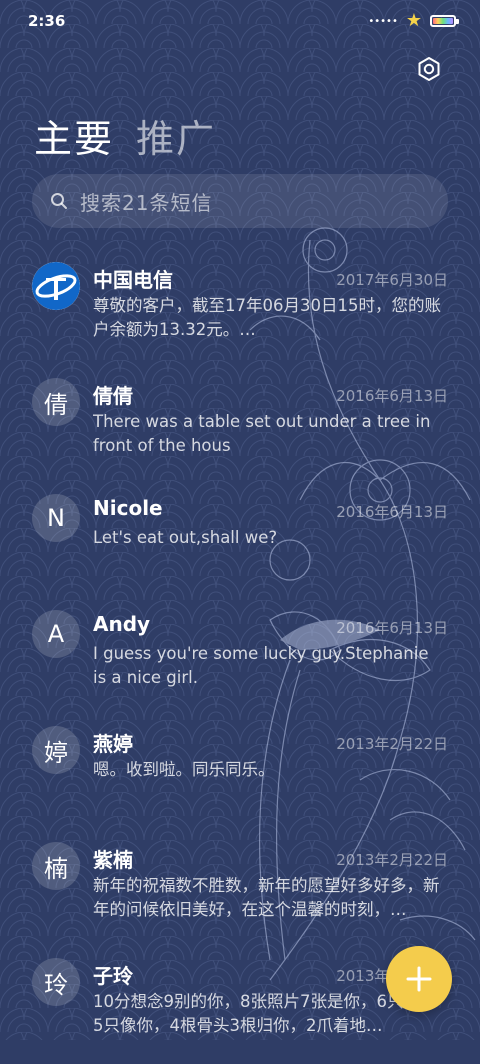  I want to click on contact-name: 燕婷, so click(113, 744).